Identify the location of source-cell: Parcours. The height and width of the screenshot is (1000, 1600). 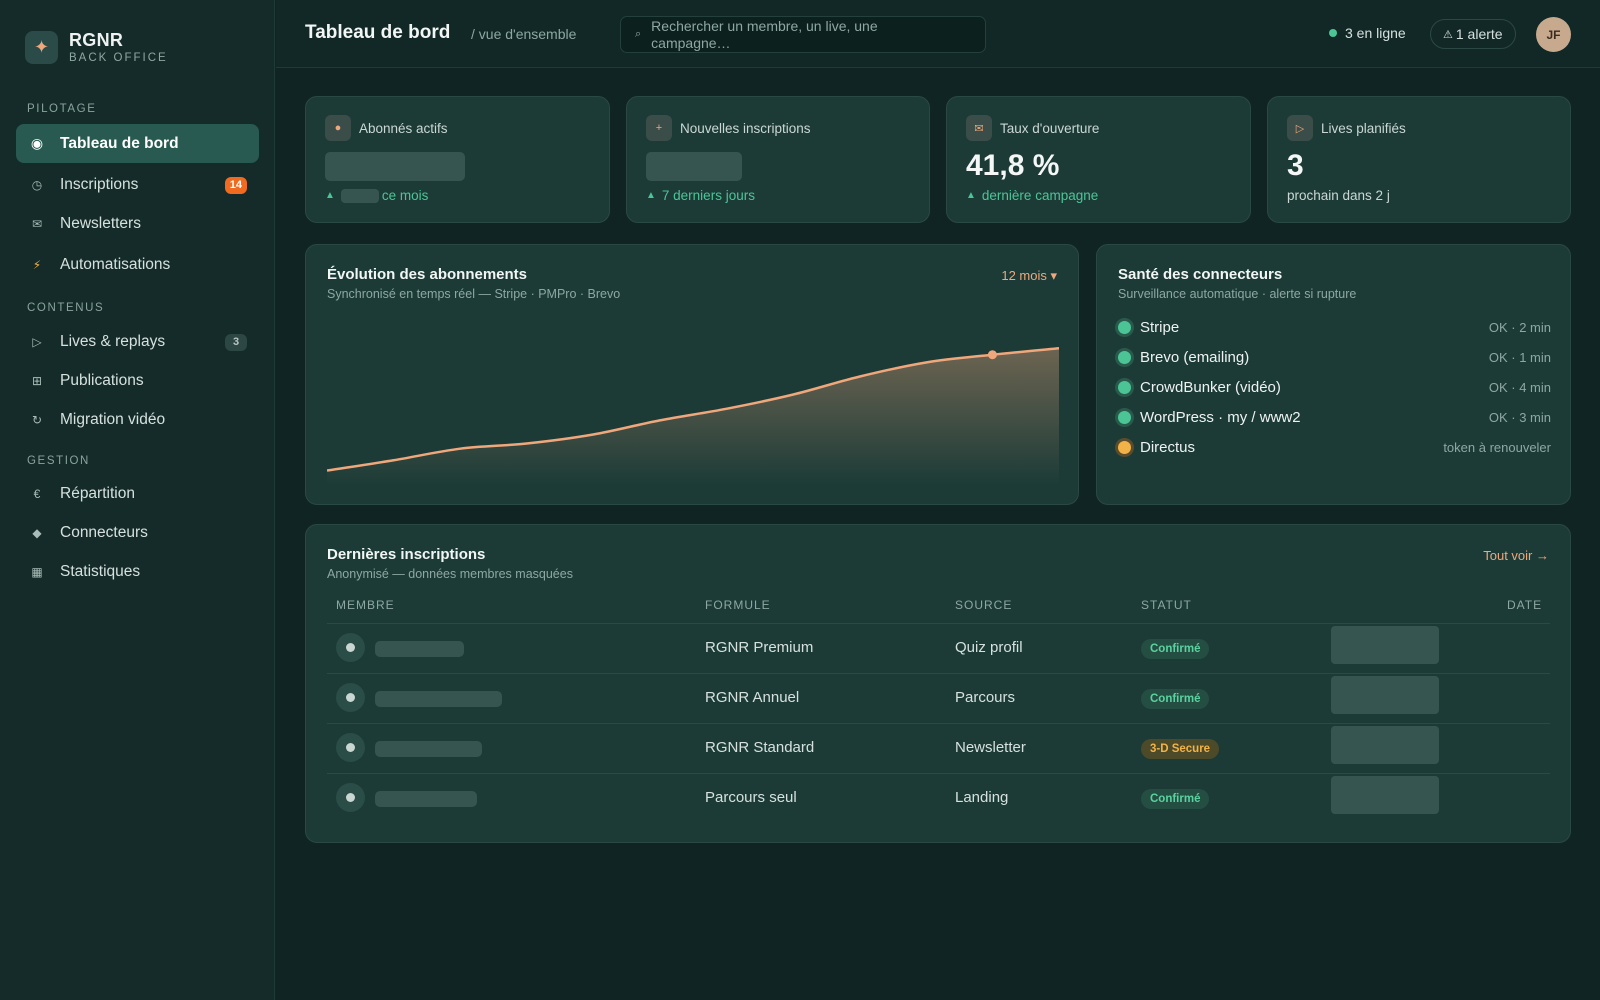
(985, 697).